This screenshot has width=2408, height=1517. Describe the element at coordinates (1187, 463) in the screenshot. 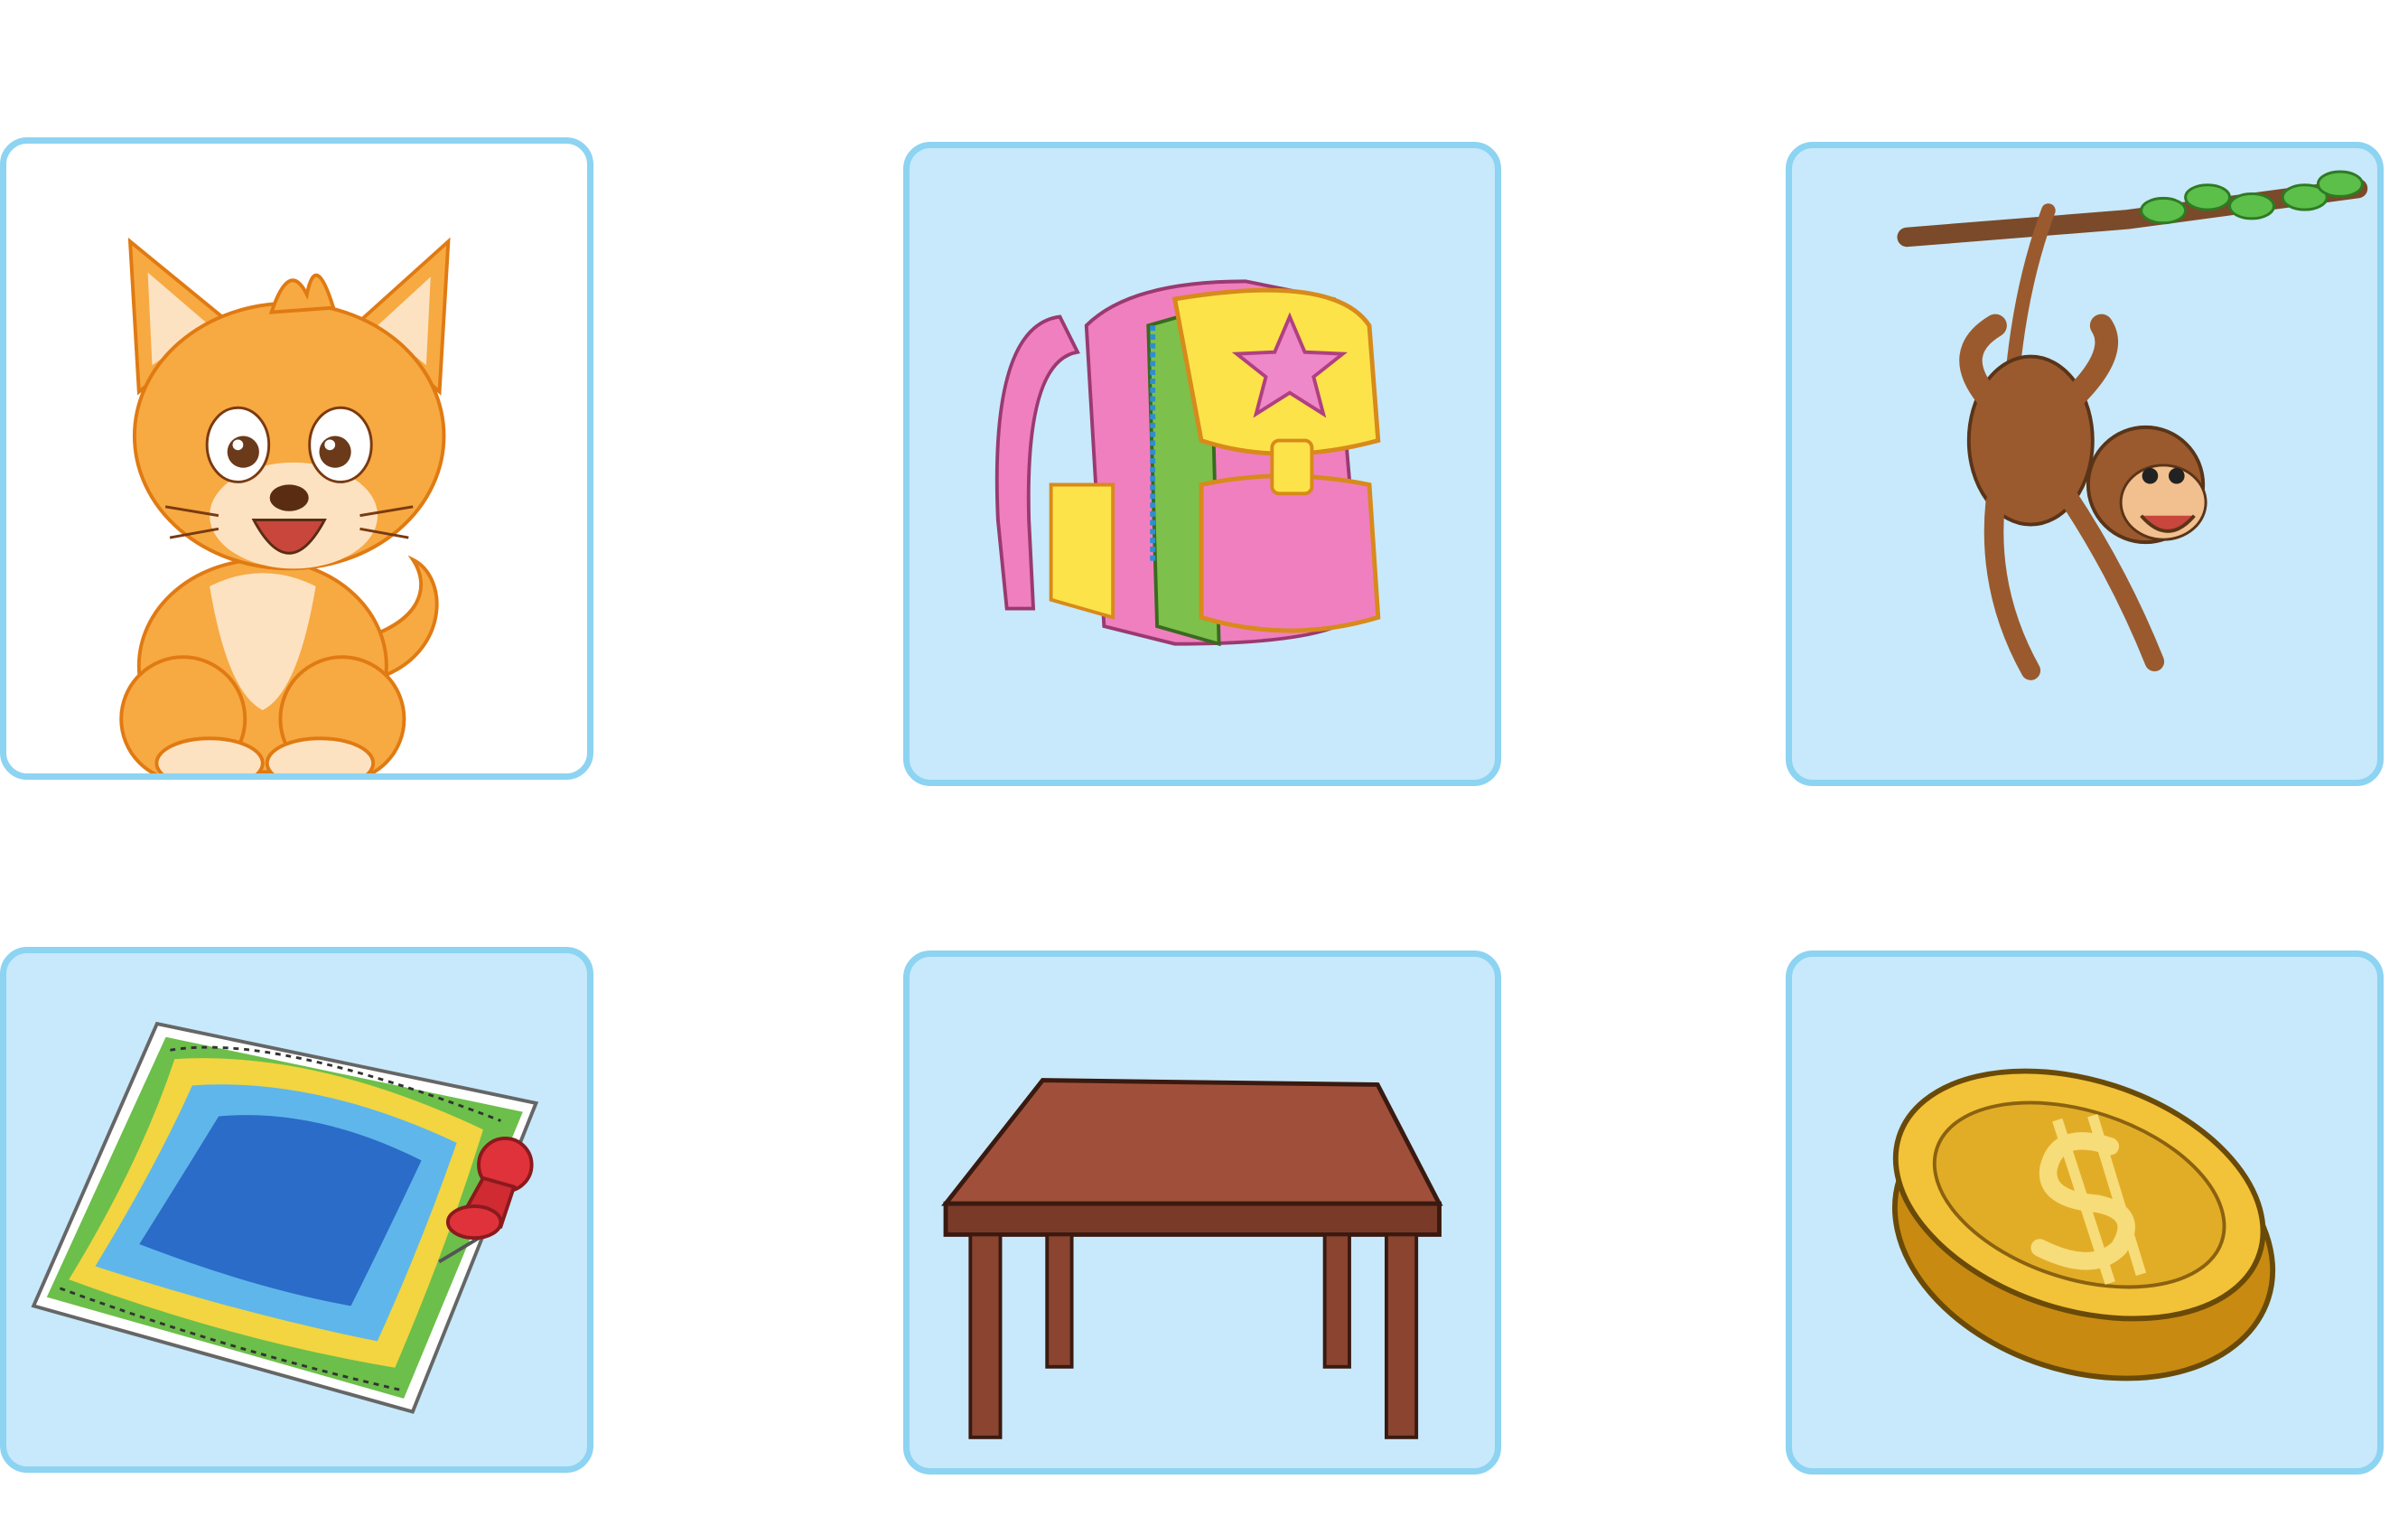

I see `backpack-icon` at that location.